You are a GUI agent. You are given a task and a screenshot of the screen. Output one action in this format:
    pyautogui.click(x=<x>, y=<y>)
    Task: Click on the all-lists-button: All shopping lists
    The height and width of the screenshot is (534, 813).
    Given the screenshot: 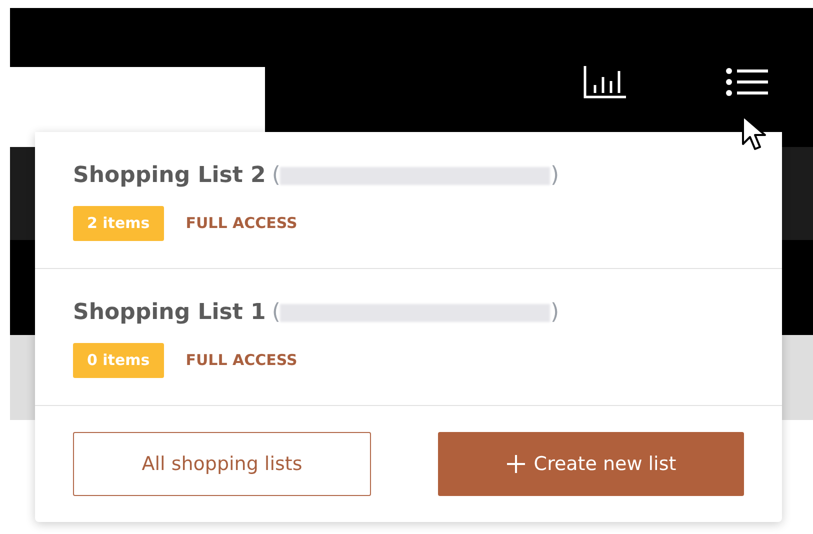 What is the action you would take?
    pyautogui.click(x=222, y=464)
    